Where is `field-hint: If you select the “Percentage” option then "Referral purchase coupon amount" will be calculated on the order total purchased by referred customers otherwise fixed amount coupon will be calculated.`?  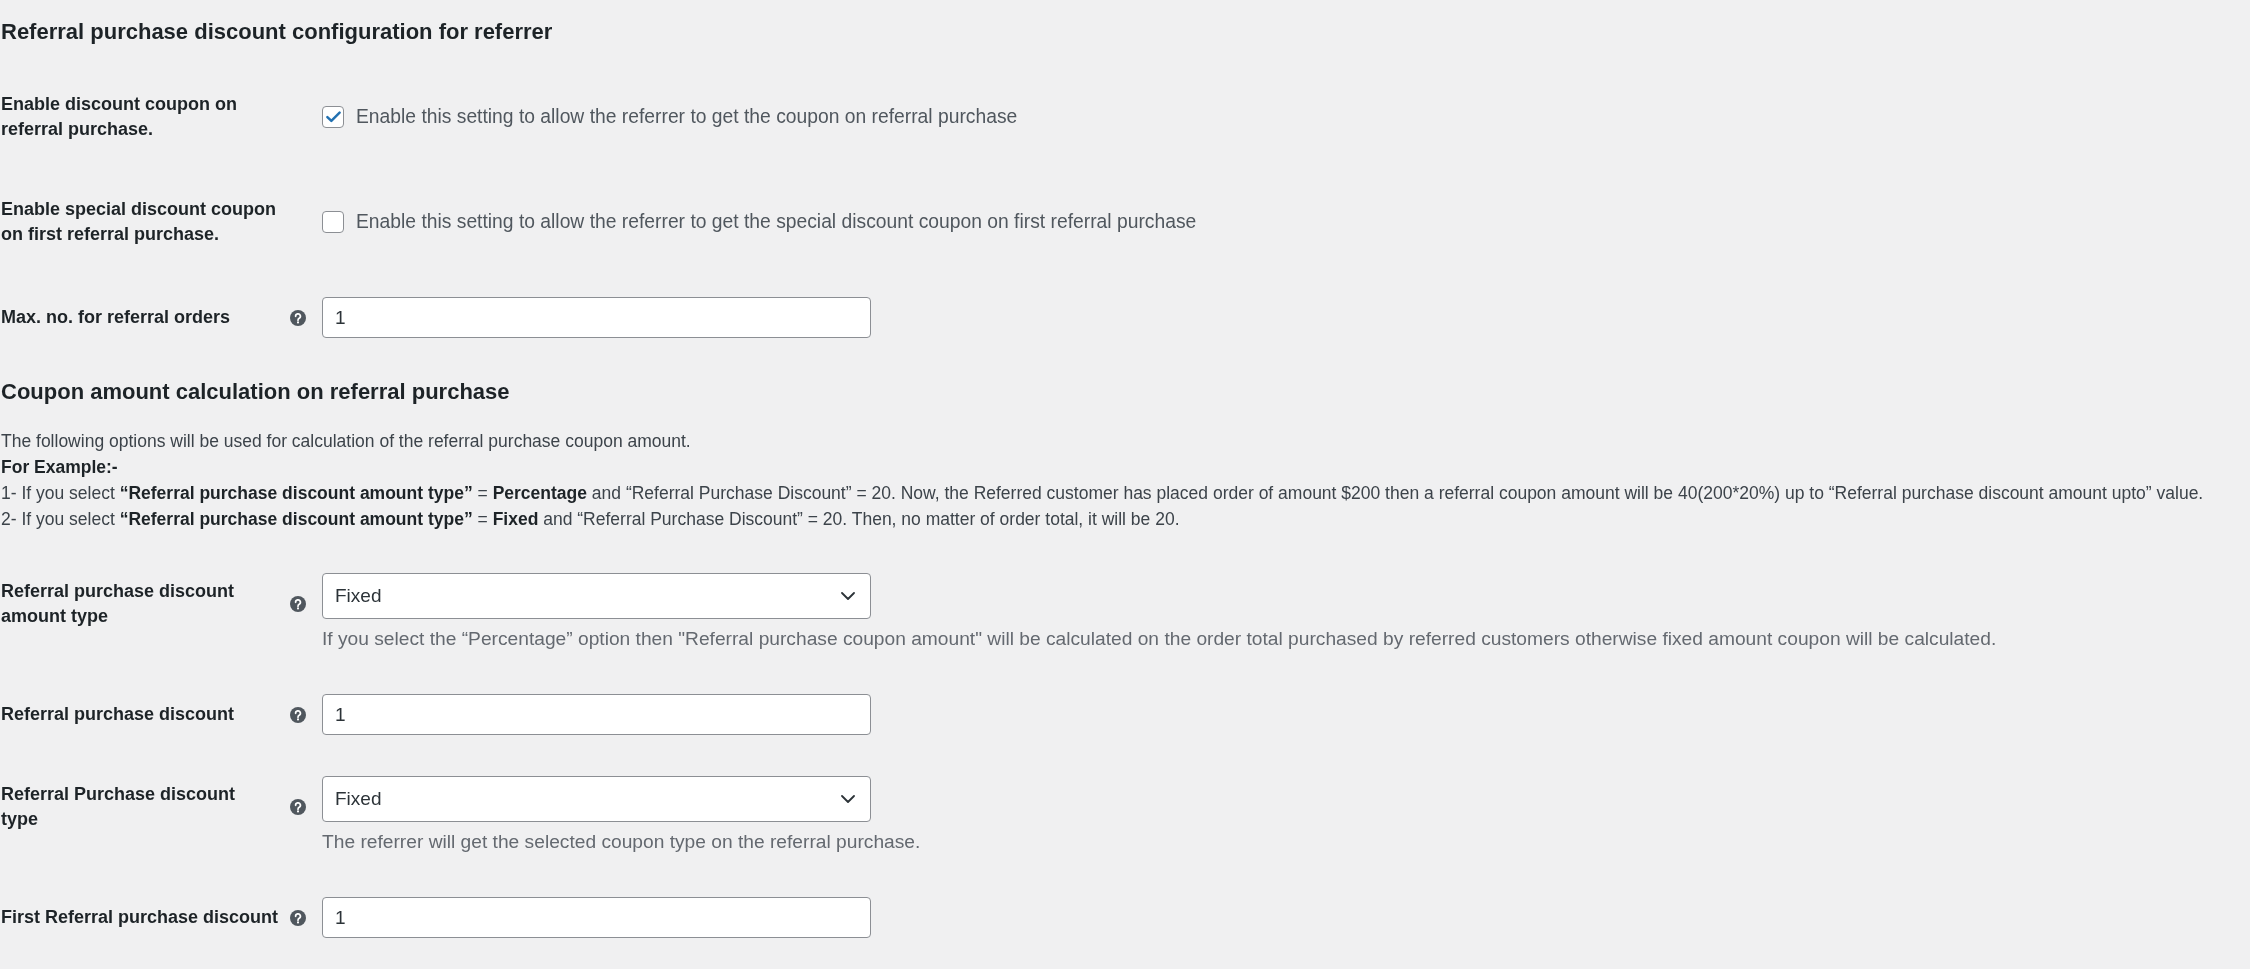
field-hint: If you select the “Percentage” option then "Referral purchase coupon amount" will be calculated on the order total purchased by referred customers otherwise fixed amount coupon will be calculated. is located at coordinates (1160, 639).